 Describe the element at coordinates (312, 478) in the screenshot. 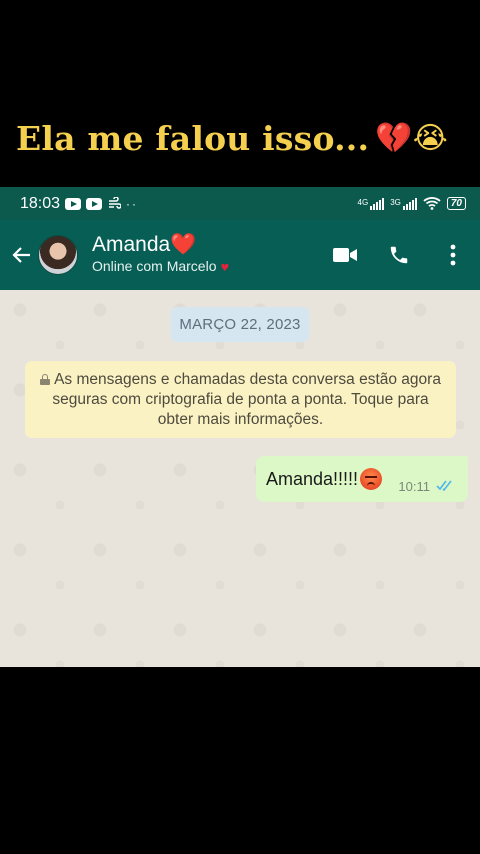

I see `message-text: Amanda!!!!!` at that location.